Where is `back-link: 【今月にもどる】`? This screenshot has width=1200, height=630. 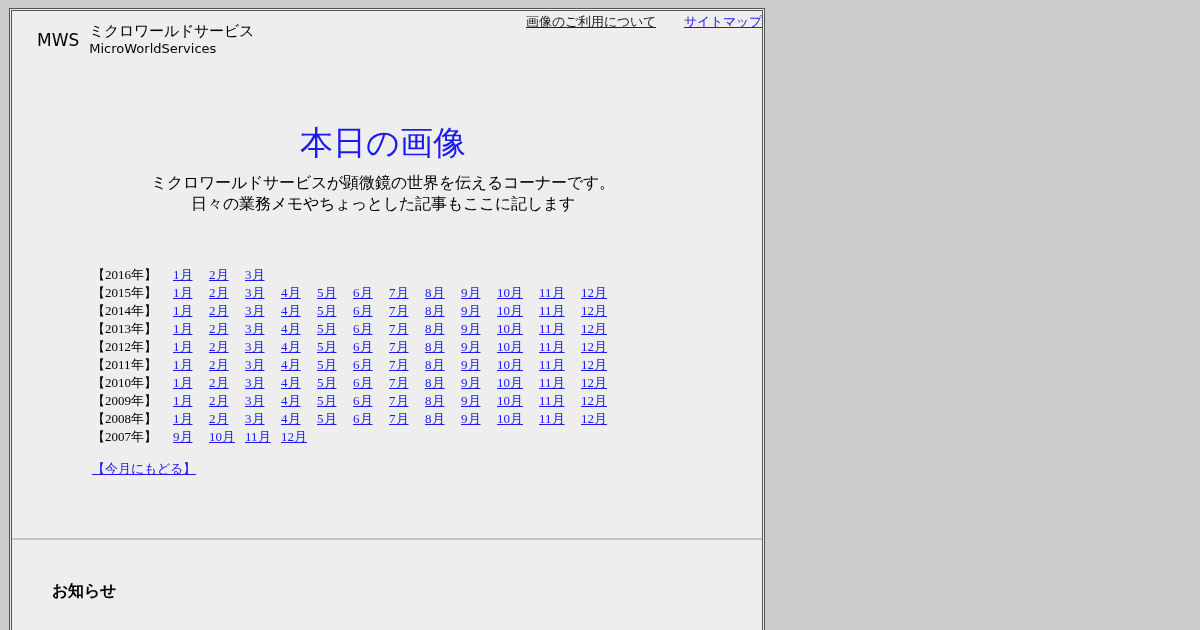 back-link: 【今月にもどる】 is located at coordinates (144, 469).